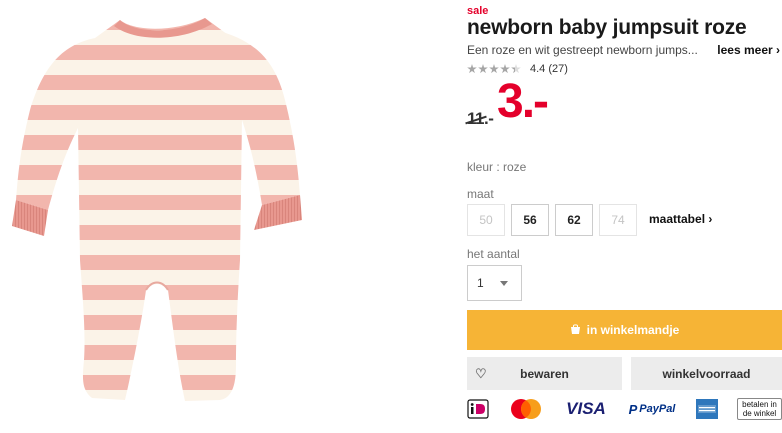 This screenshot has width=782, height=433. I want to click on color-label: kleur : roze, so click(497, 167).